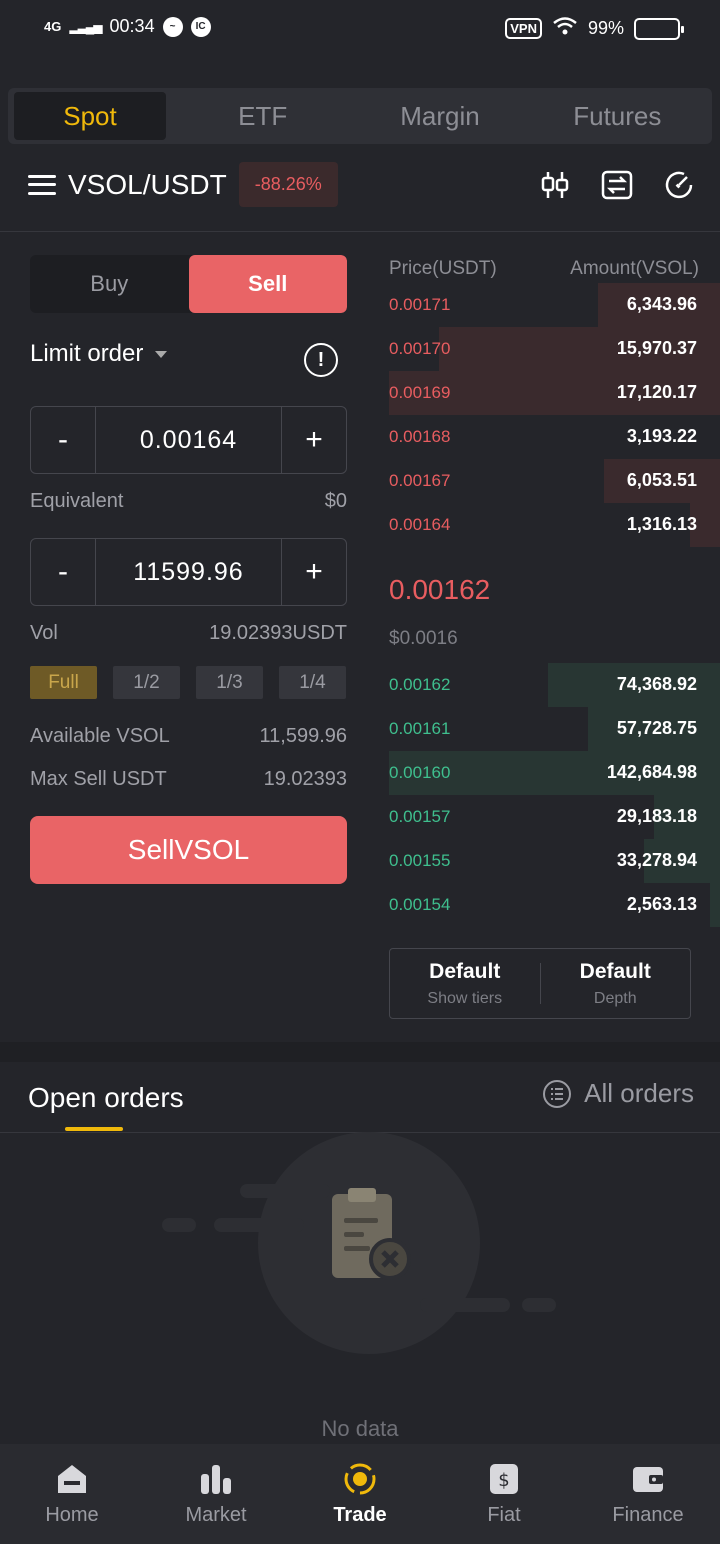 This screenshot has width=720, height=1544. I want to click on fiat-icon: $, so click(504, 1478).